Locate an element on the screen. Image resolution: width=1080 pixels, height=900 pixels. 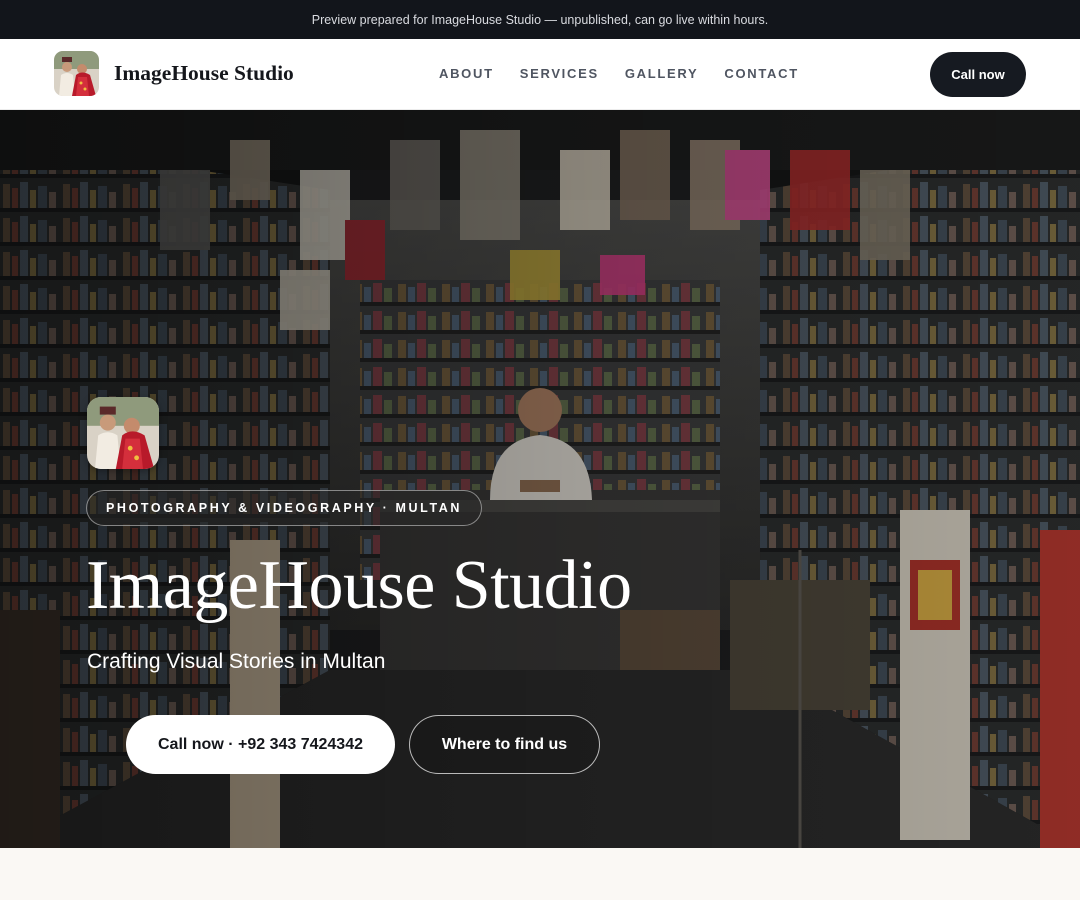
call-phone-button: Call now · +92 343 7424342 is located at coordinates (260, 744).